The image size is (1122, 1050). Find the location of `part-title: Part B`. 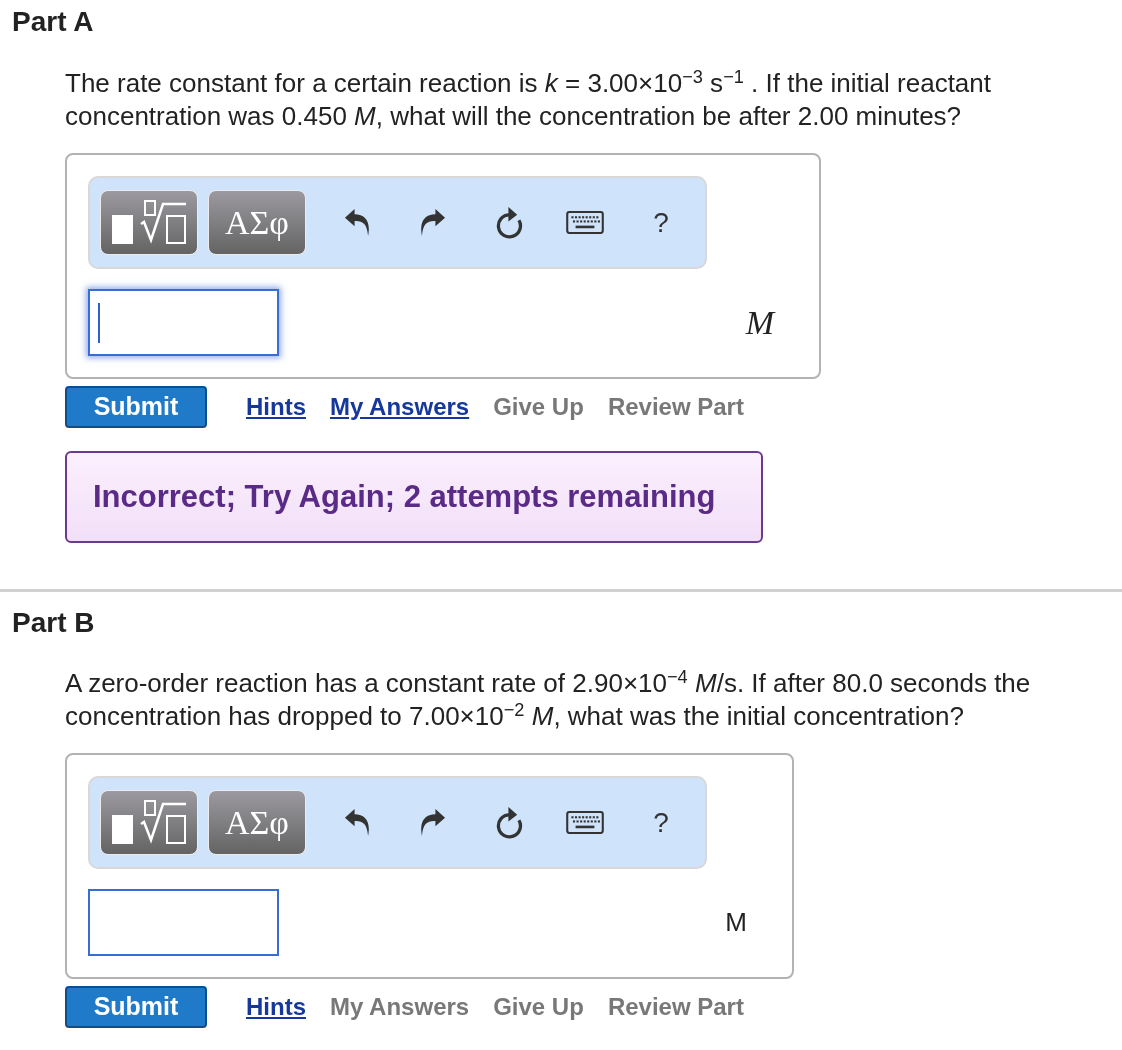

part-title: Part B is located at coordinates (53, 623).